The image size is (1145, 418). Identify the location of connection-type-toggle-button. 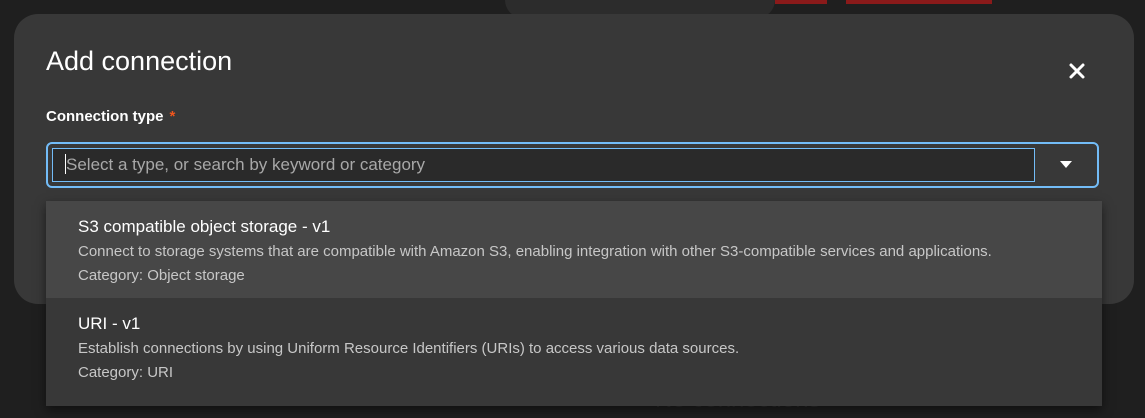
(1067, 165).